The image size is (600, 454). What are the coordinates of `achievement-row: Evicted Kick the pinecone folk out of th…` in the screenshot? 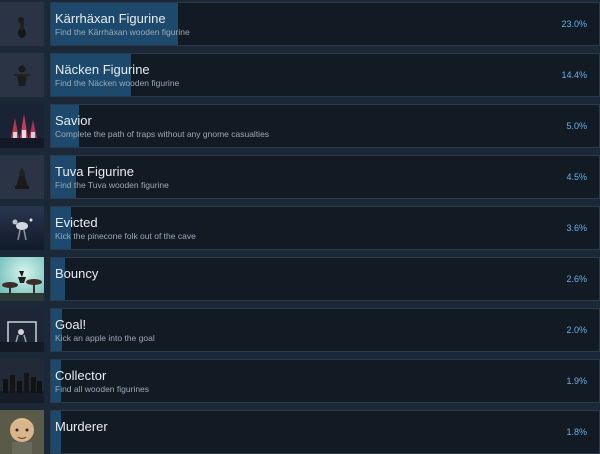 It's located at (300, 228).